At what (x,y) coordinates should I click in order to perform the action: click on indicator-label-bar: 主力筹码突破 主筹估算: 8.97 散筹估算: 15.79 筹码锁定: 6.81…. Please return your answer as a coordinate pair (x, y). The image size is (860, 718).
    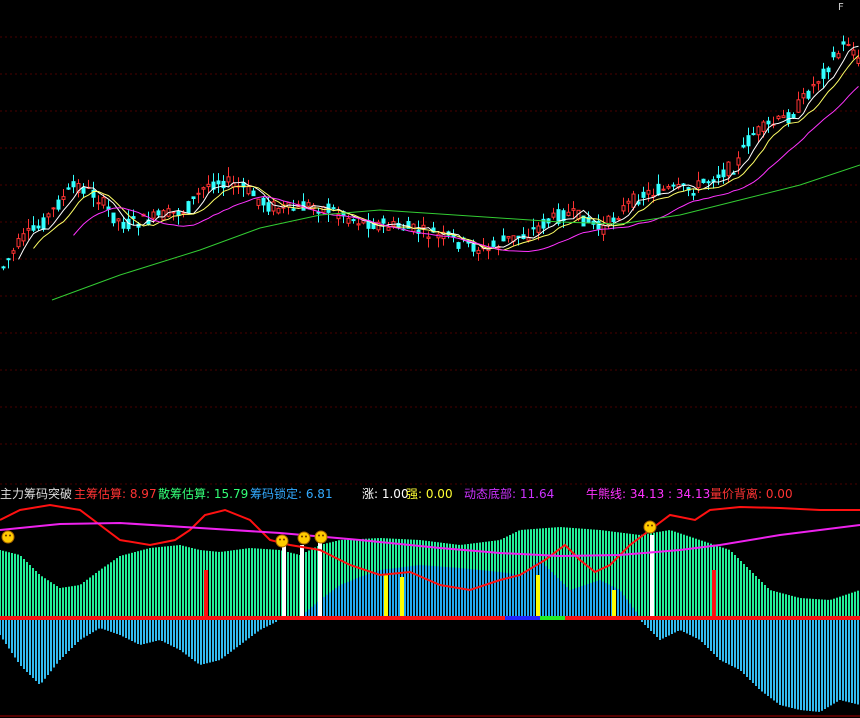
    Looking at the image, I should click on (430, 494).